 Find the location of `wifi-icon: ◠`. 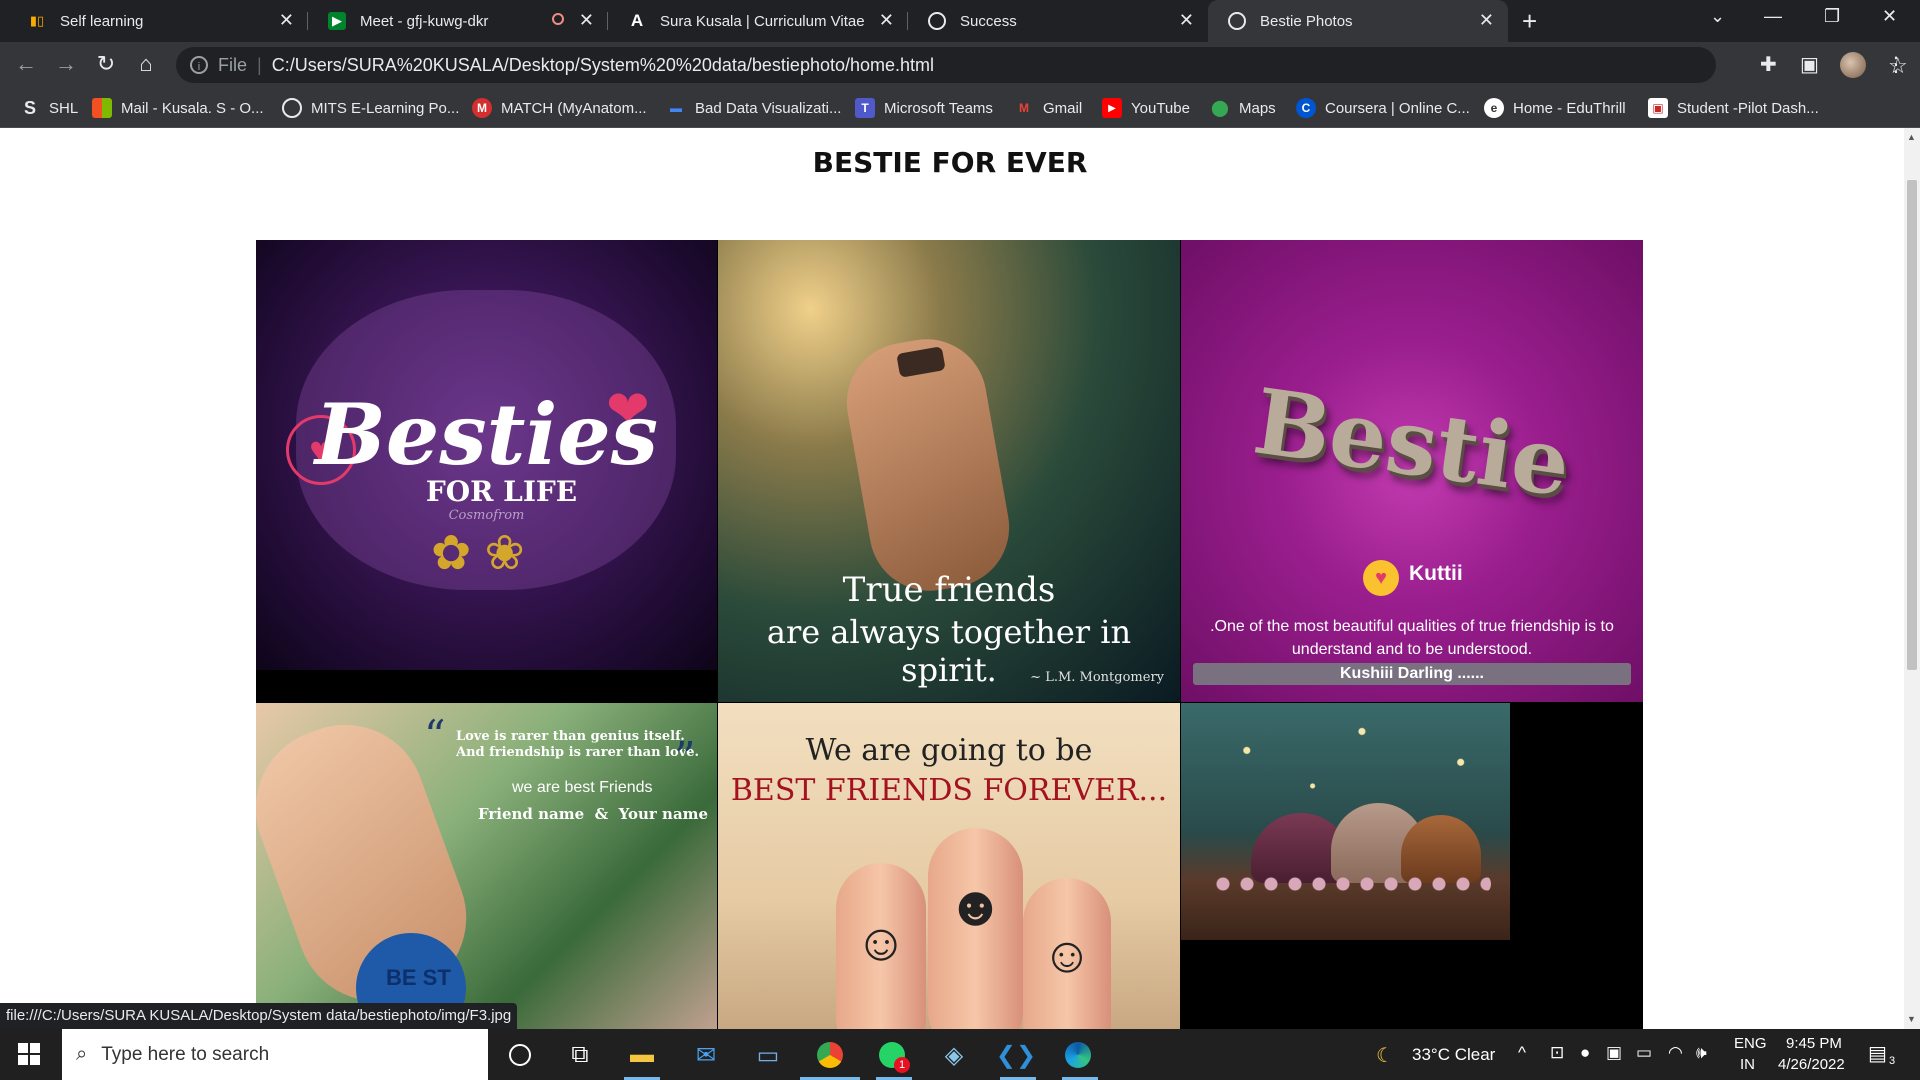

wifi-icon: ◠ is located at coordinates (1675, 1053).